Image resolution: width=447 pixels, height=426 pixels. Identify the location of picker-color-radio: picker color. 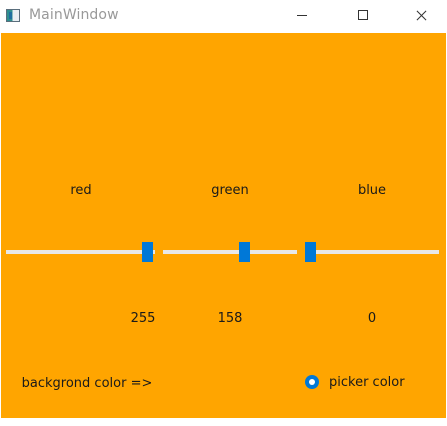
(355, 383).